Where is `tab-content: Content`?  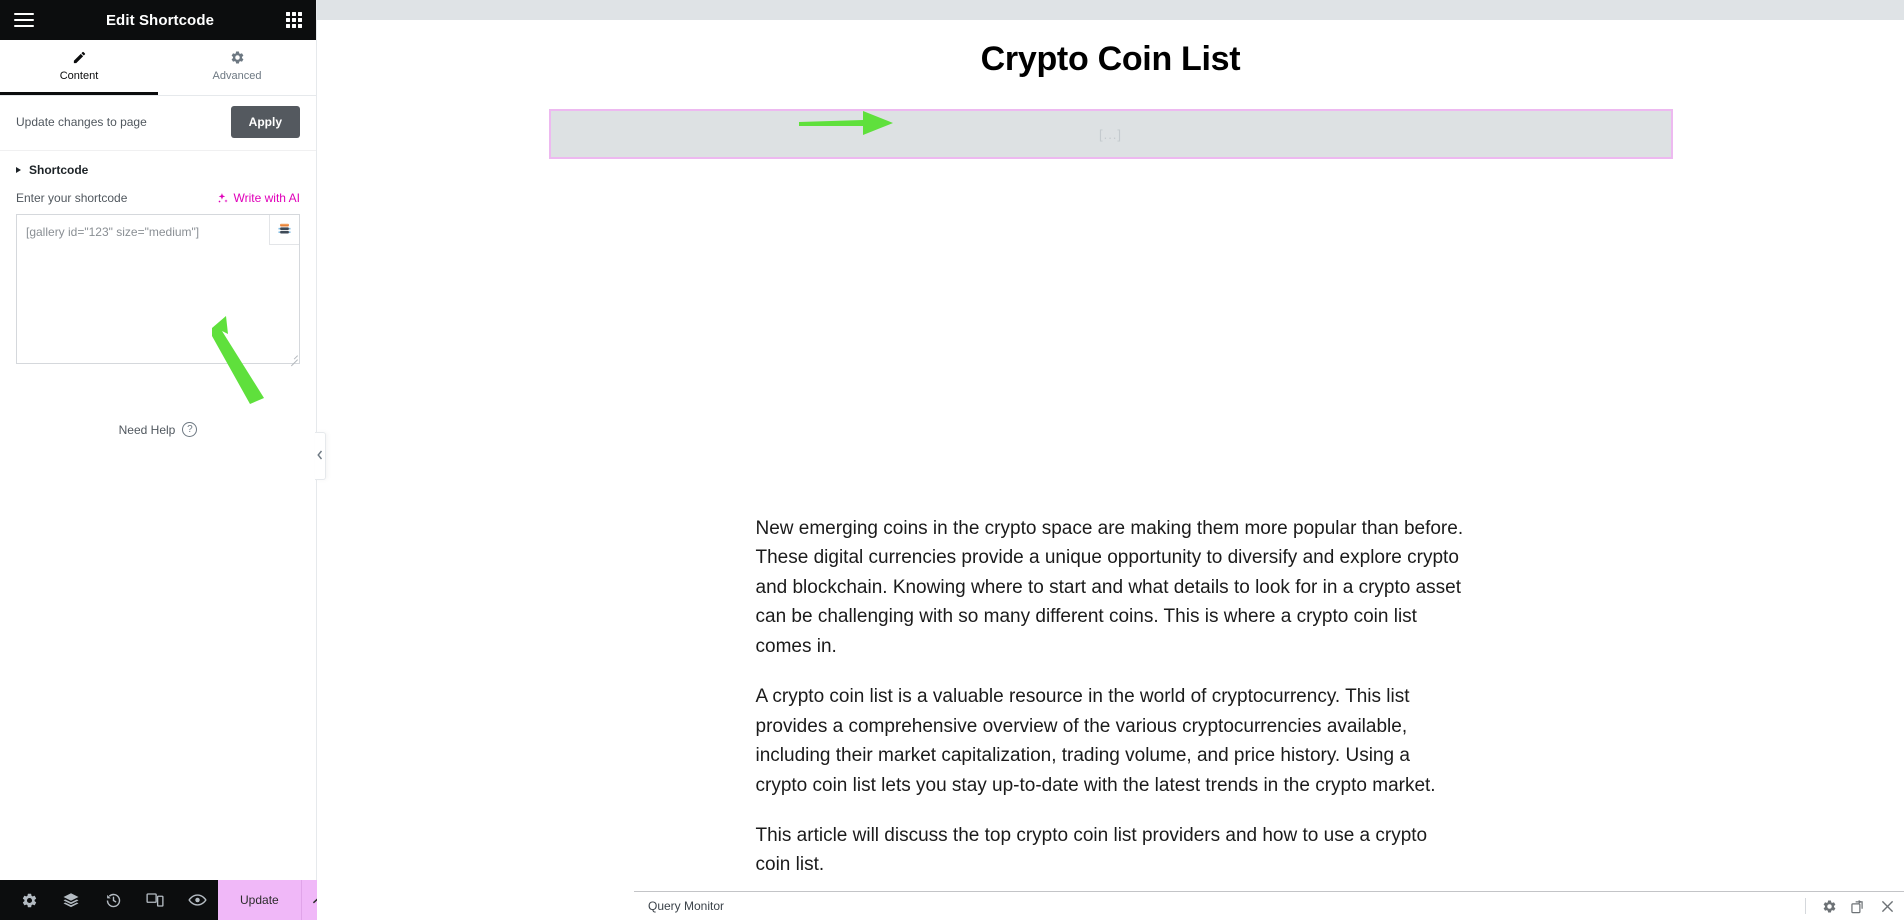 tab-content: Content is located at coordinates (79, 67).